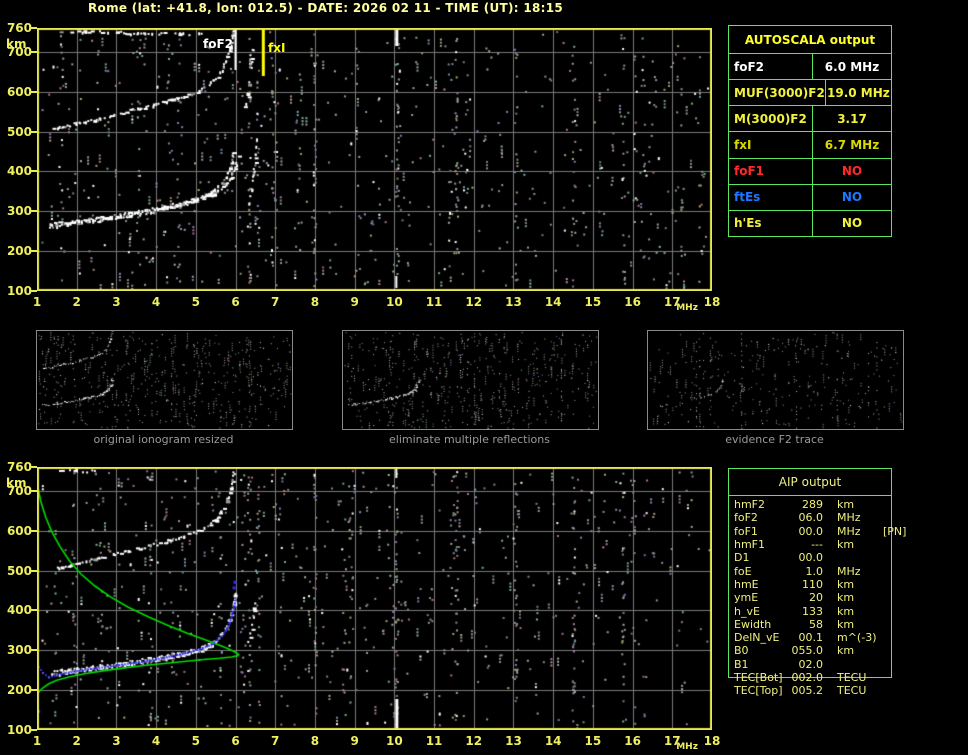 This screenshot has width=968, height=755. Describe the element at coordinates (810, 504) in the screenshot. I see `aip-row: hmF2 289 km` at that location.